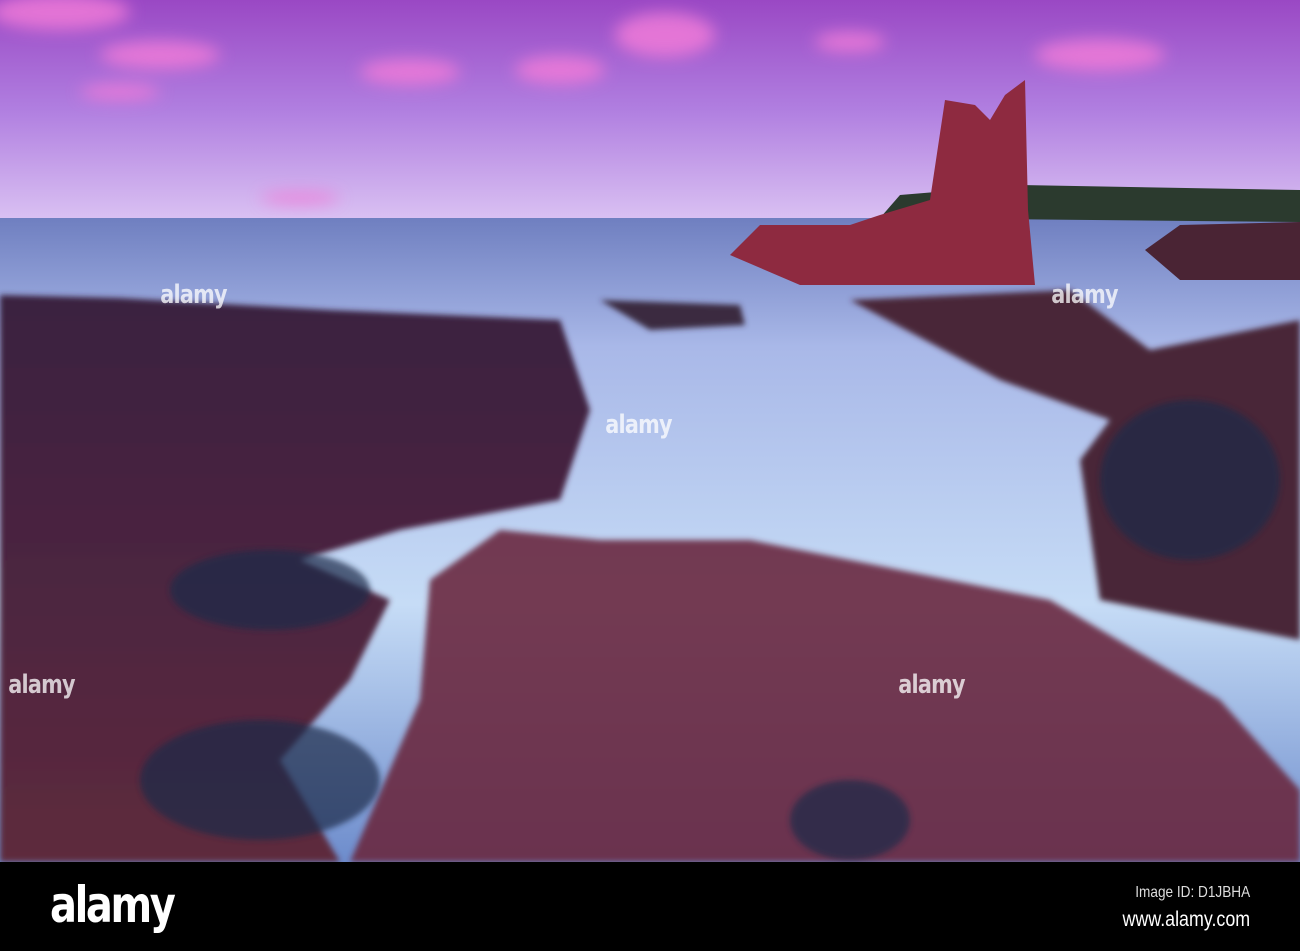  Describe the element at coordinates (1192, 892) in the screenshot. I see `image-id: Image ID: D1JBHA` at that location.